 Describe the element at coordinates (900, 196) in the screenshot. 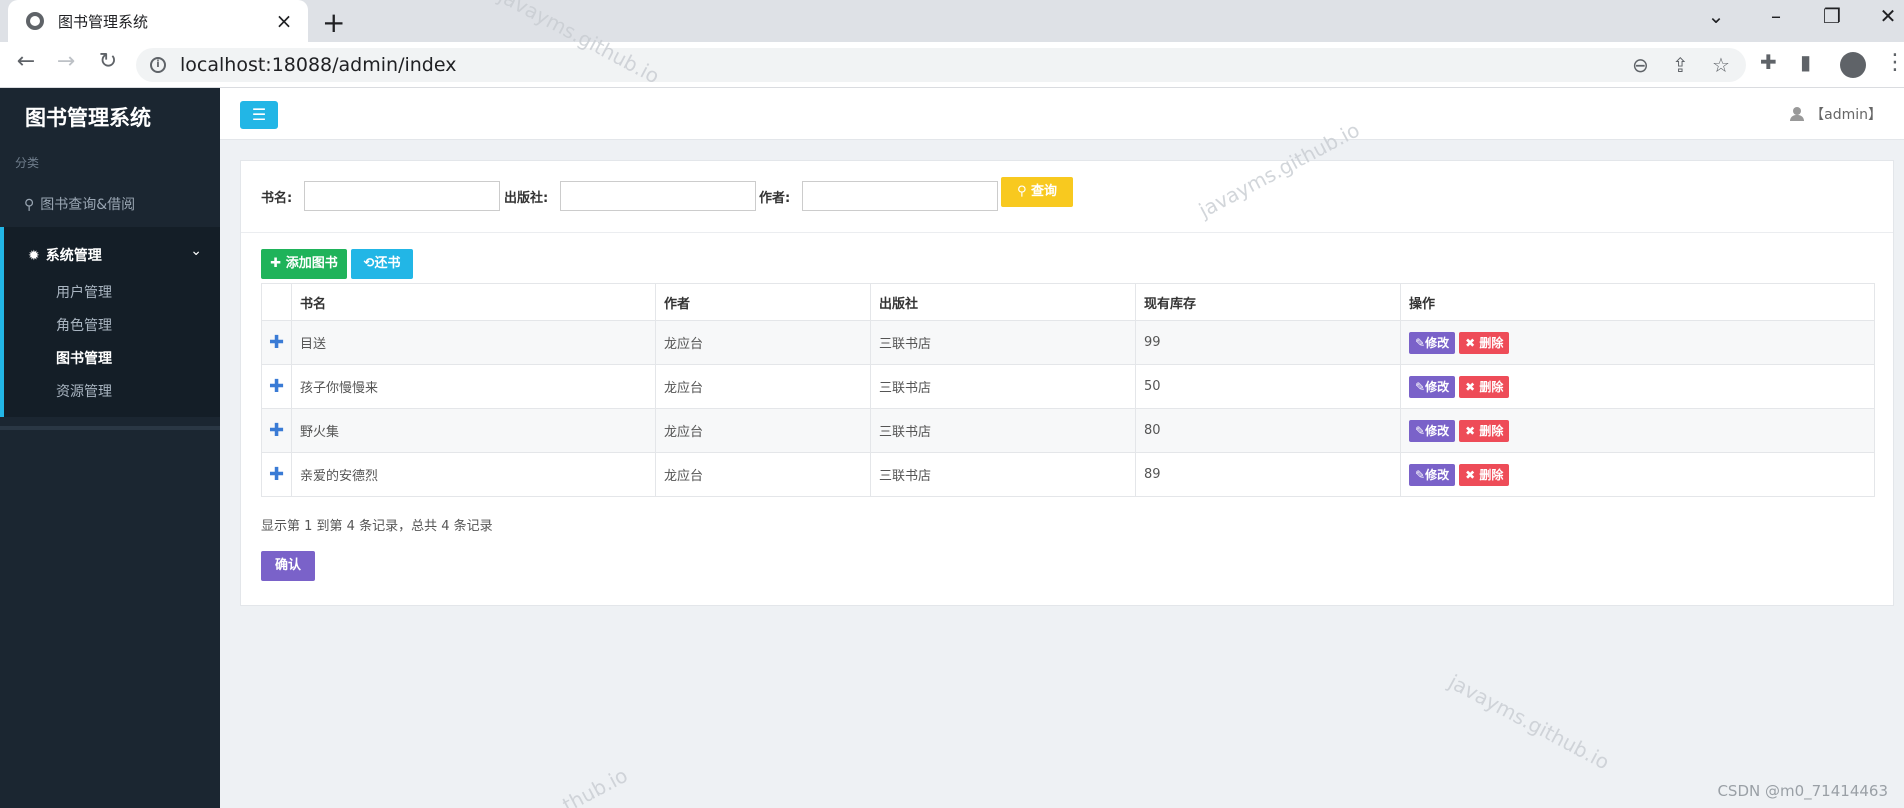

I see `author-input` at that location.